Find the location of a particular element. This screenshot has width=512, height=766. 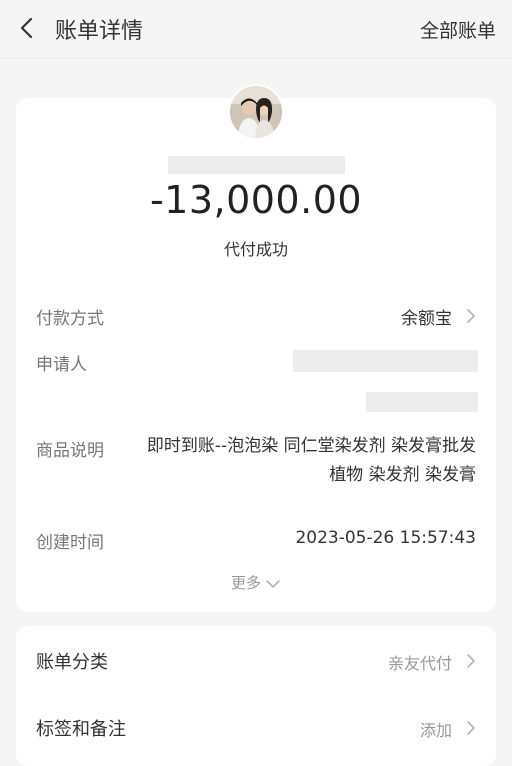

payment-method-value: 余额宝 is located at coordinates (426, 316).